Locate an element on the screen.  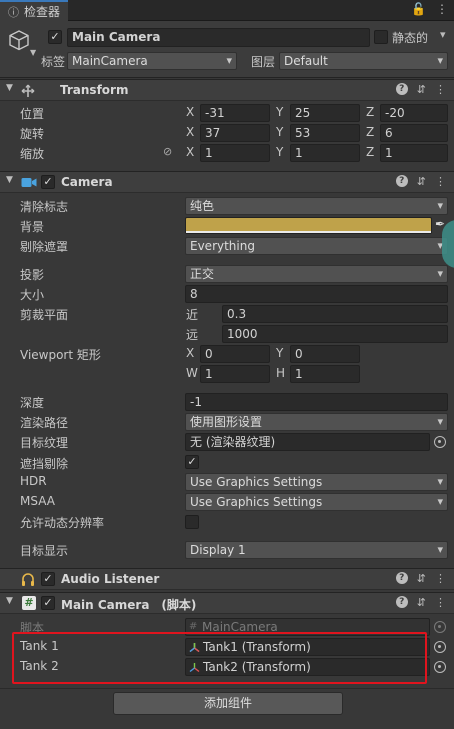
hdr-dropdown: Use Graphics Settings is located at coordinates (316, 482).